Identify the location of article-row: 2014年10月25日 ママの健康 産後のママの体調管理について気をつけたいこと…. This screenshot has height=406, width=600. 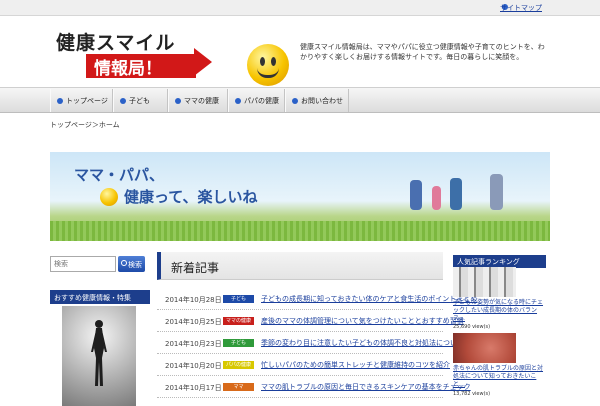
(310, 321).